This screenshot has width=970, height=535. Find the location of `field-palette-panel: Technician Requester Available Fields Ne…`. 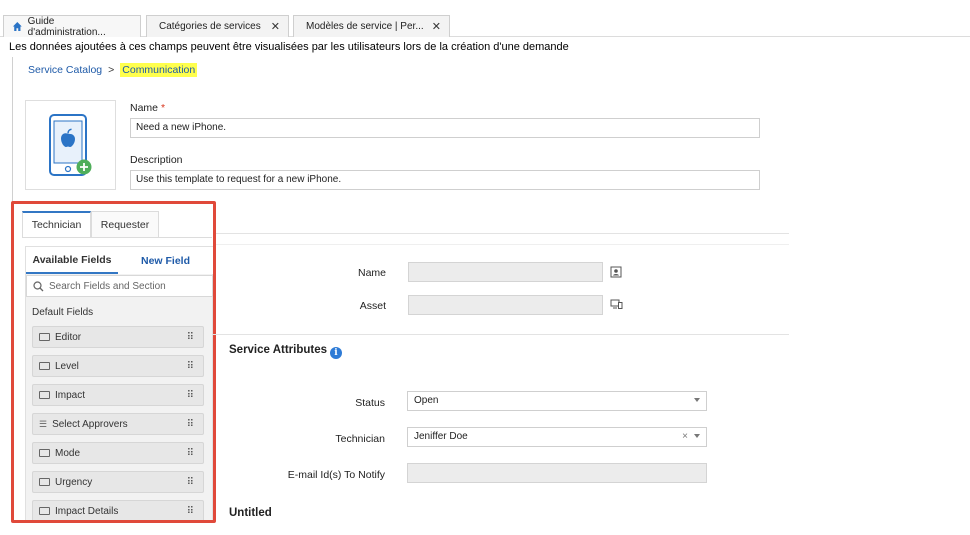

field-palette-panel: Technician Requester Available Fields Ne… is located at coordinates (113, 362).